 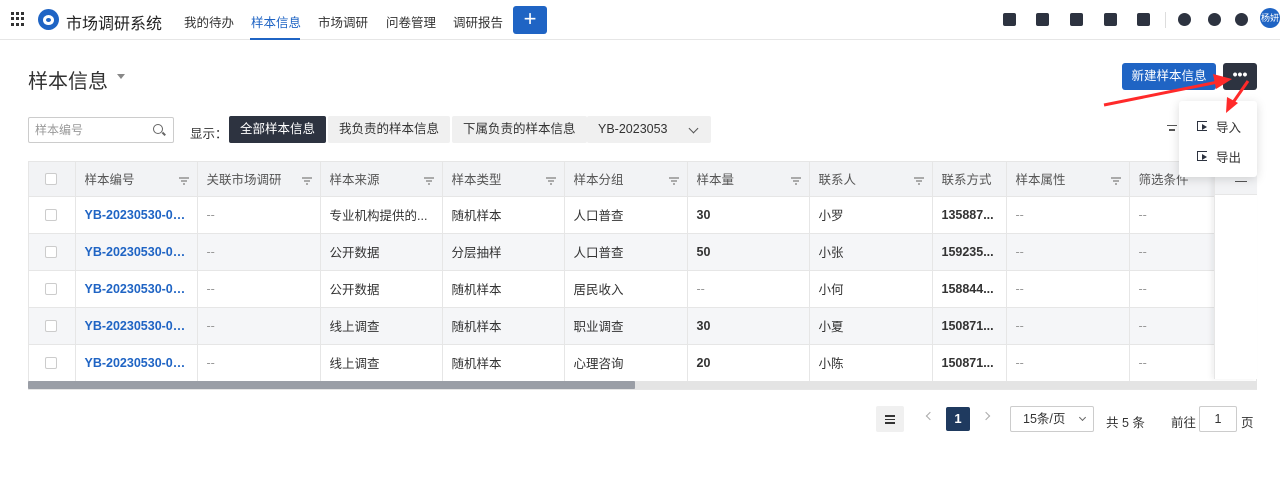 I want to click on user-avatar: 杨妍, so click(x=1270, y=18).